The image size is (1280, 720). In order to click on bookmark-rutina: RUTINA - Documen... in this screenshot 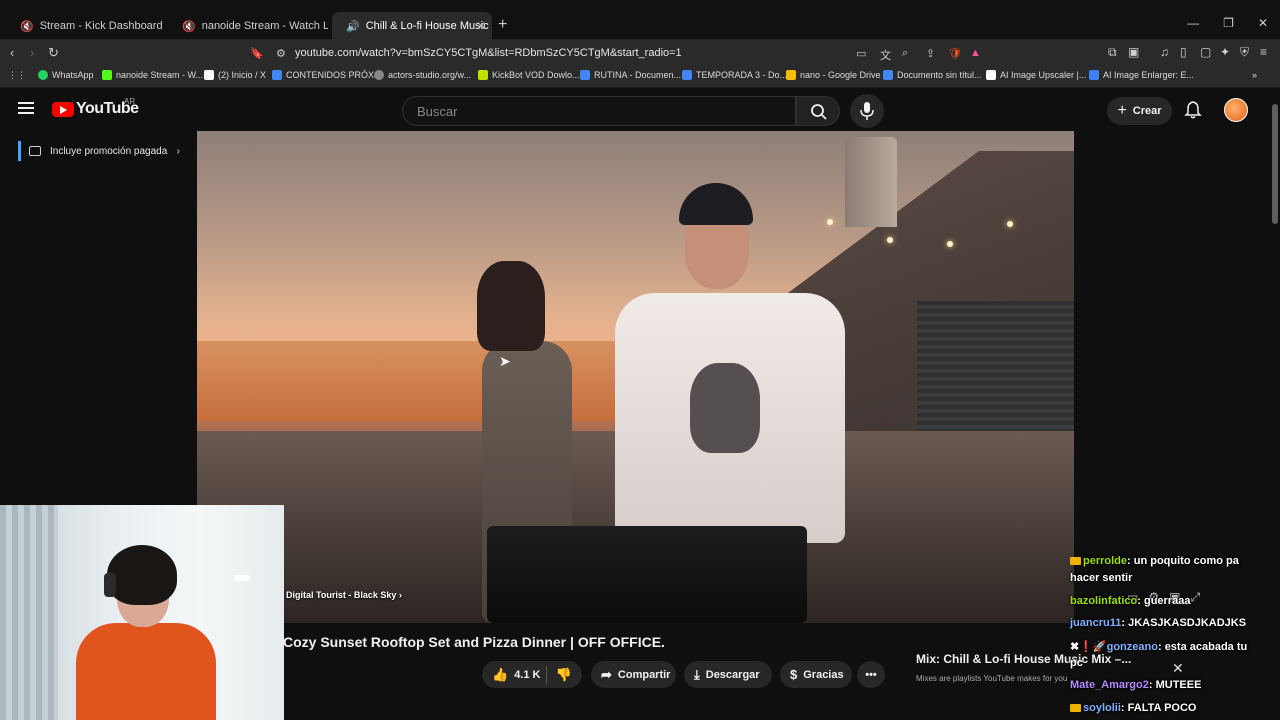, I will do `click(630, 75)`.